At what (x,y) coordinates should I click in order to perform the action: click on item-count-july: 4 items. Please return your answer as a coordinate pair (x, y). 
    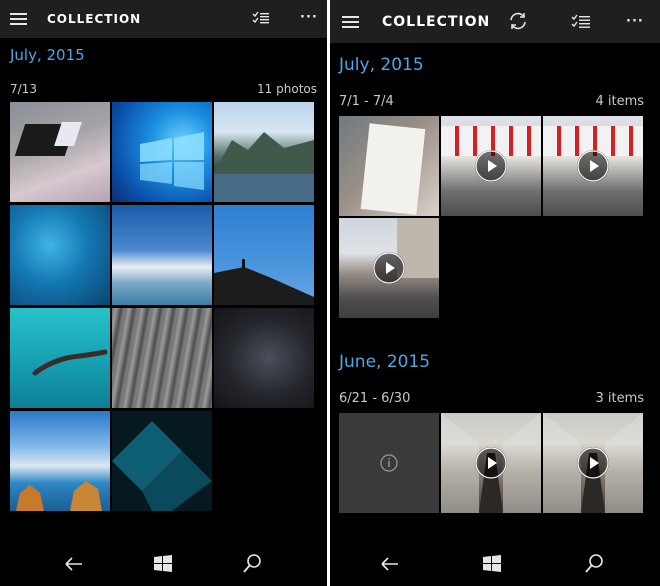
    Looking at the image, I should click on (619, 101).